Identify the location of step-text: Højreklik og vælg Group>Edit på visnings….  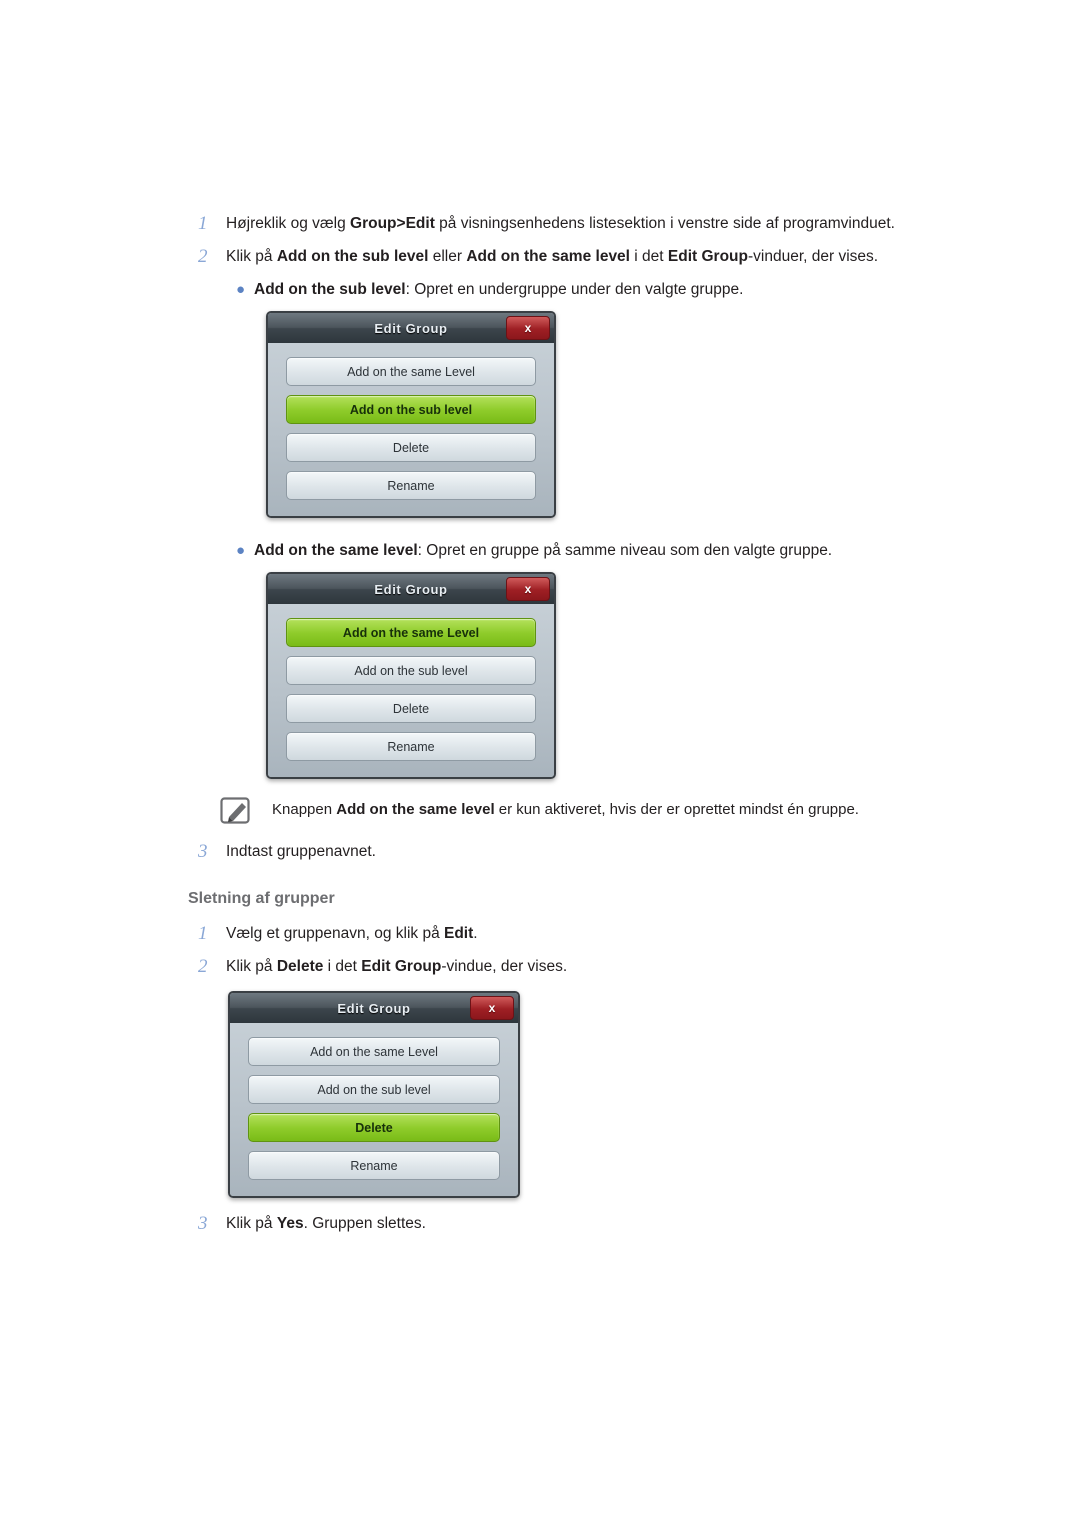
(560, 223).